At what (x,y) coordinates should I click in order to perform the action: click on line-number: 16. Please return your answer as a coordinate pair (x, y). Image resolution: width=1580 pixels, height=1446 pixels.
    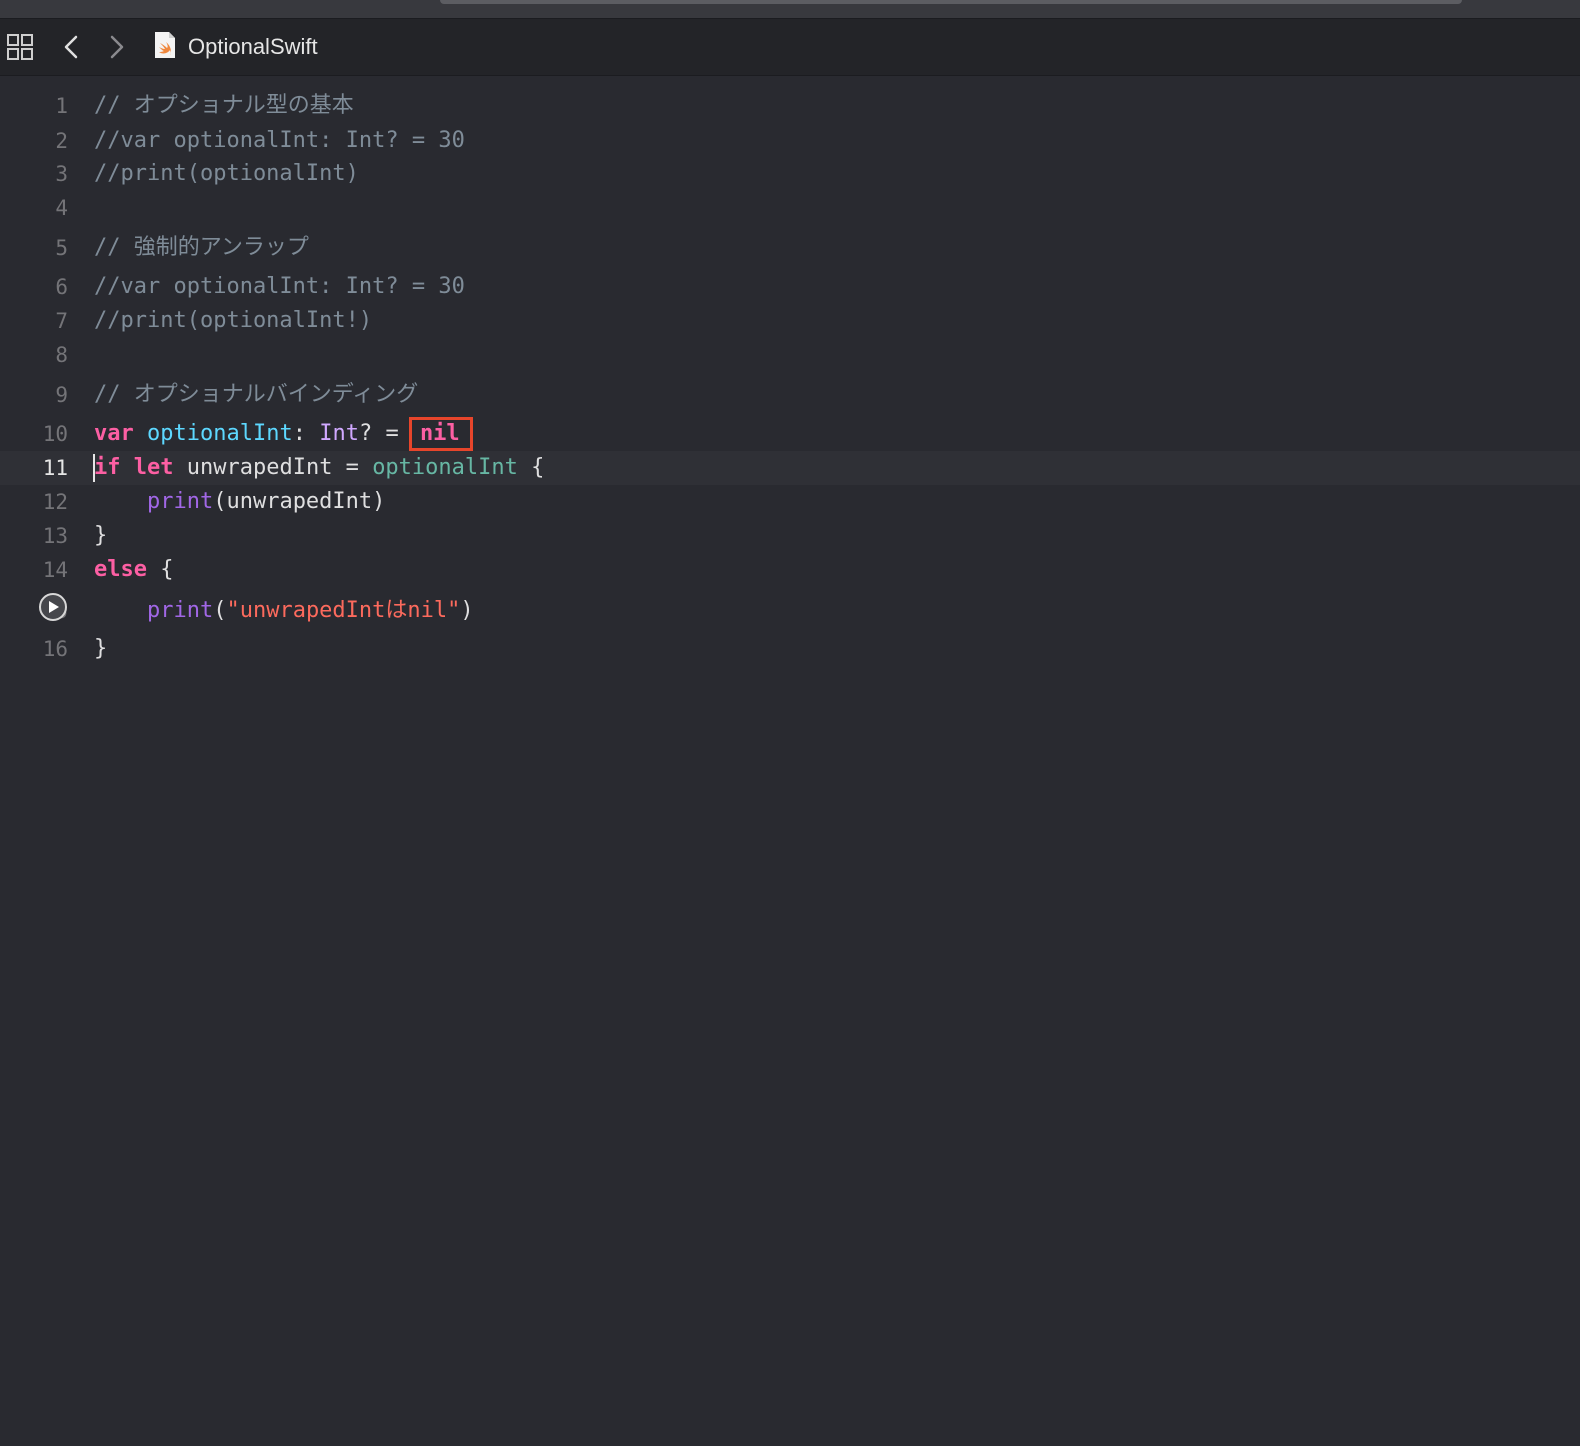
    Looking at the image, I should click on (55, 649).